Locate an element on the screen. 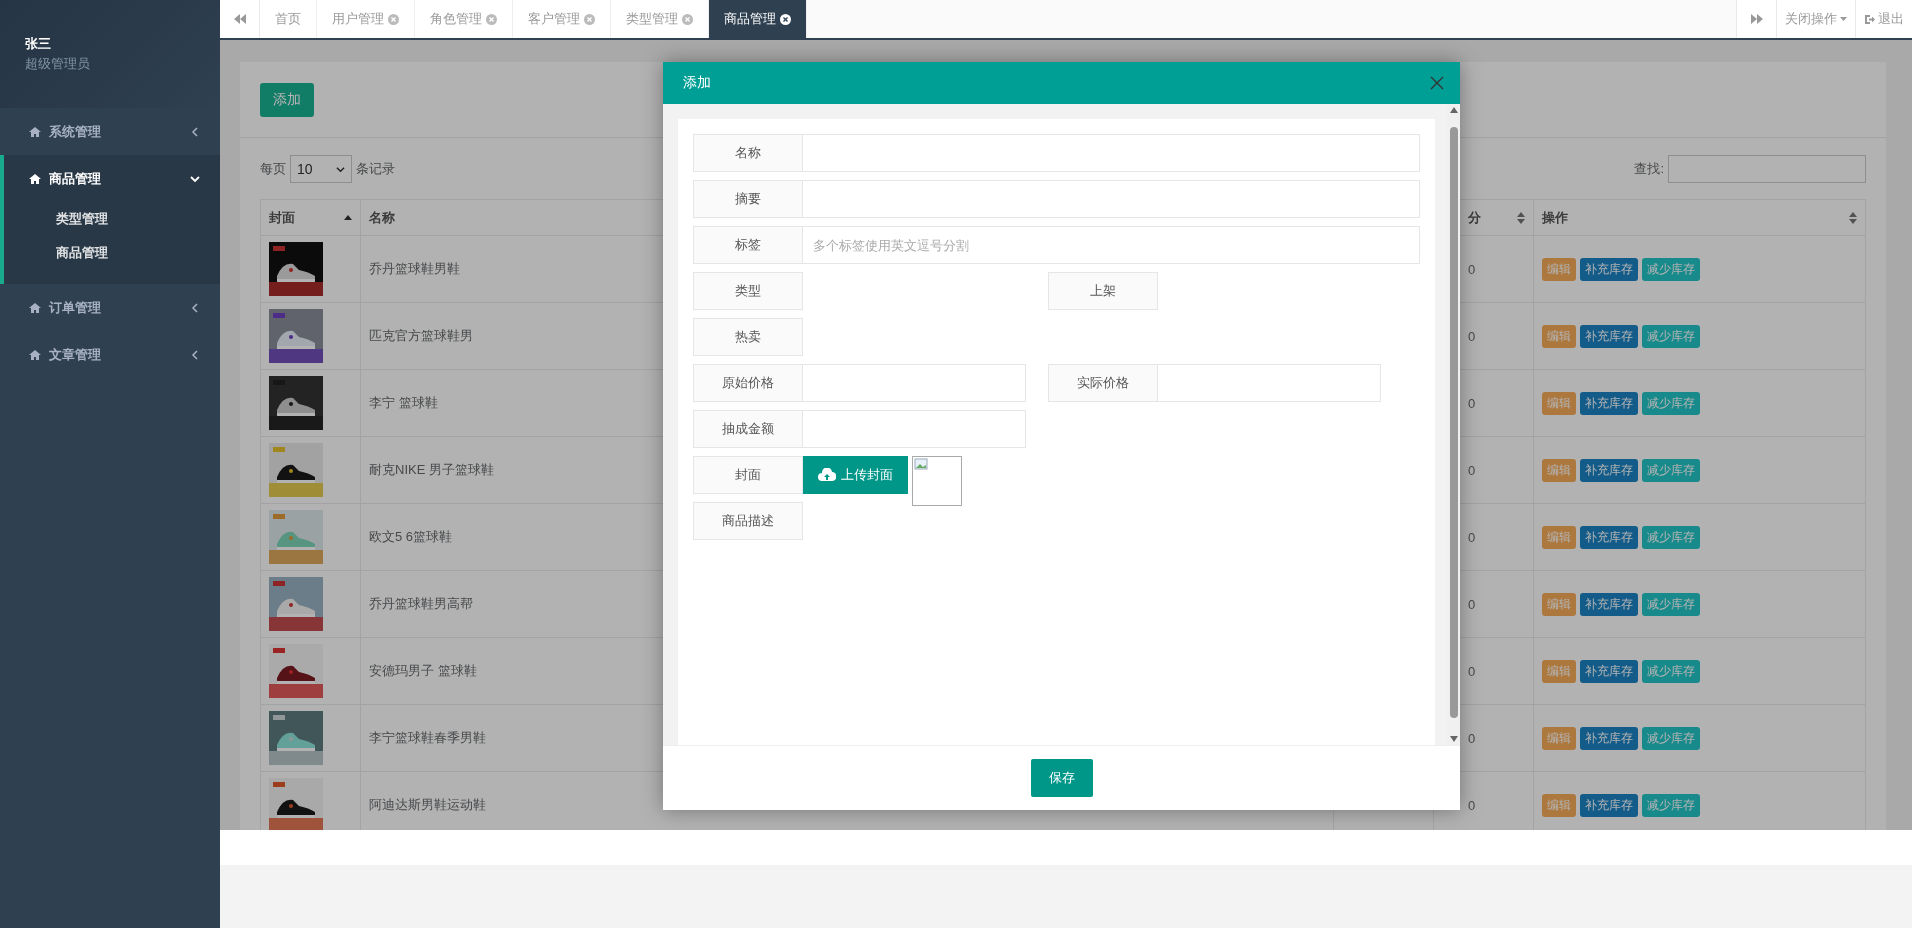 Image resolution: width=1912 pixels, height=928 pixels. arrow-up-icon is located at coordinates (1453, 110).